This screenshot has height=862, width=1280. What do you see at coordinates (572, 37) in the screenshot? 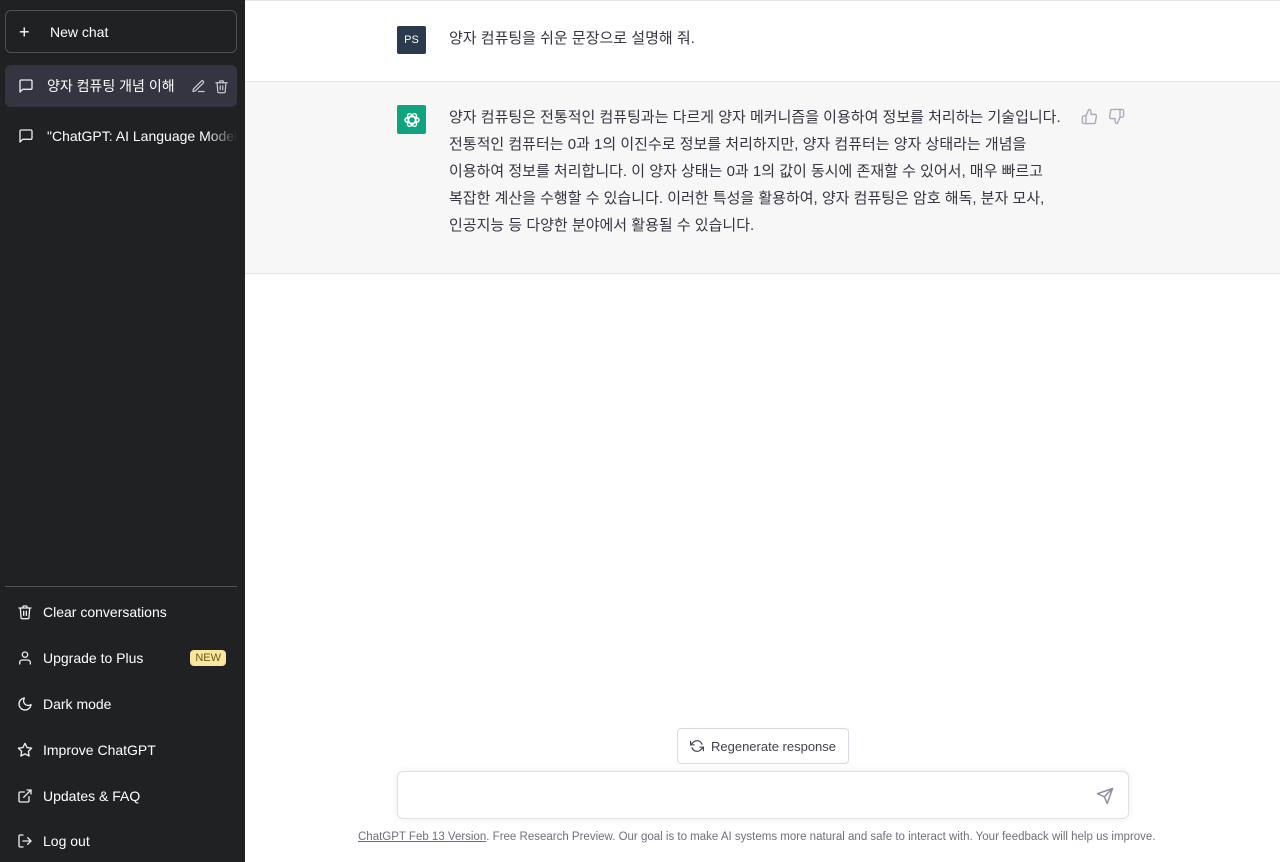
I see `user-message-text: 양자 컴퓨팅을 쉬운 문장으로 설명해 줘.` at bounding box center [572, 37].